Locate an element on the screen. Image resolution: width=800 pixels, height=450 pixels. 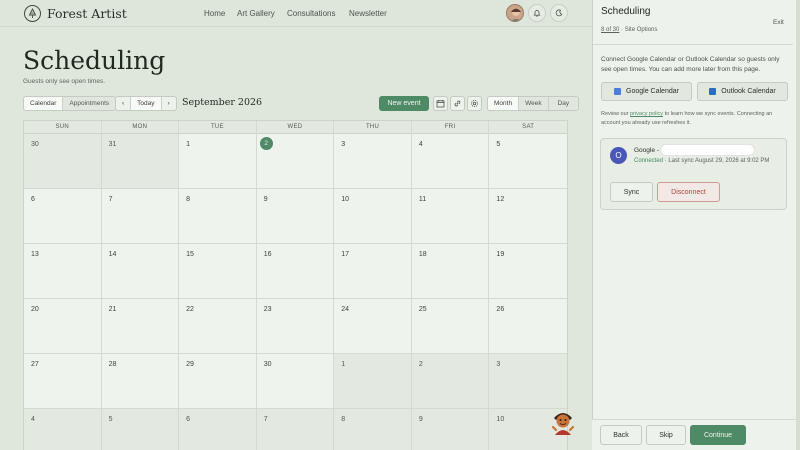
sync-button: Sync is located at coordinates (631, 192).